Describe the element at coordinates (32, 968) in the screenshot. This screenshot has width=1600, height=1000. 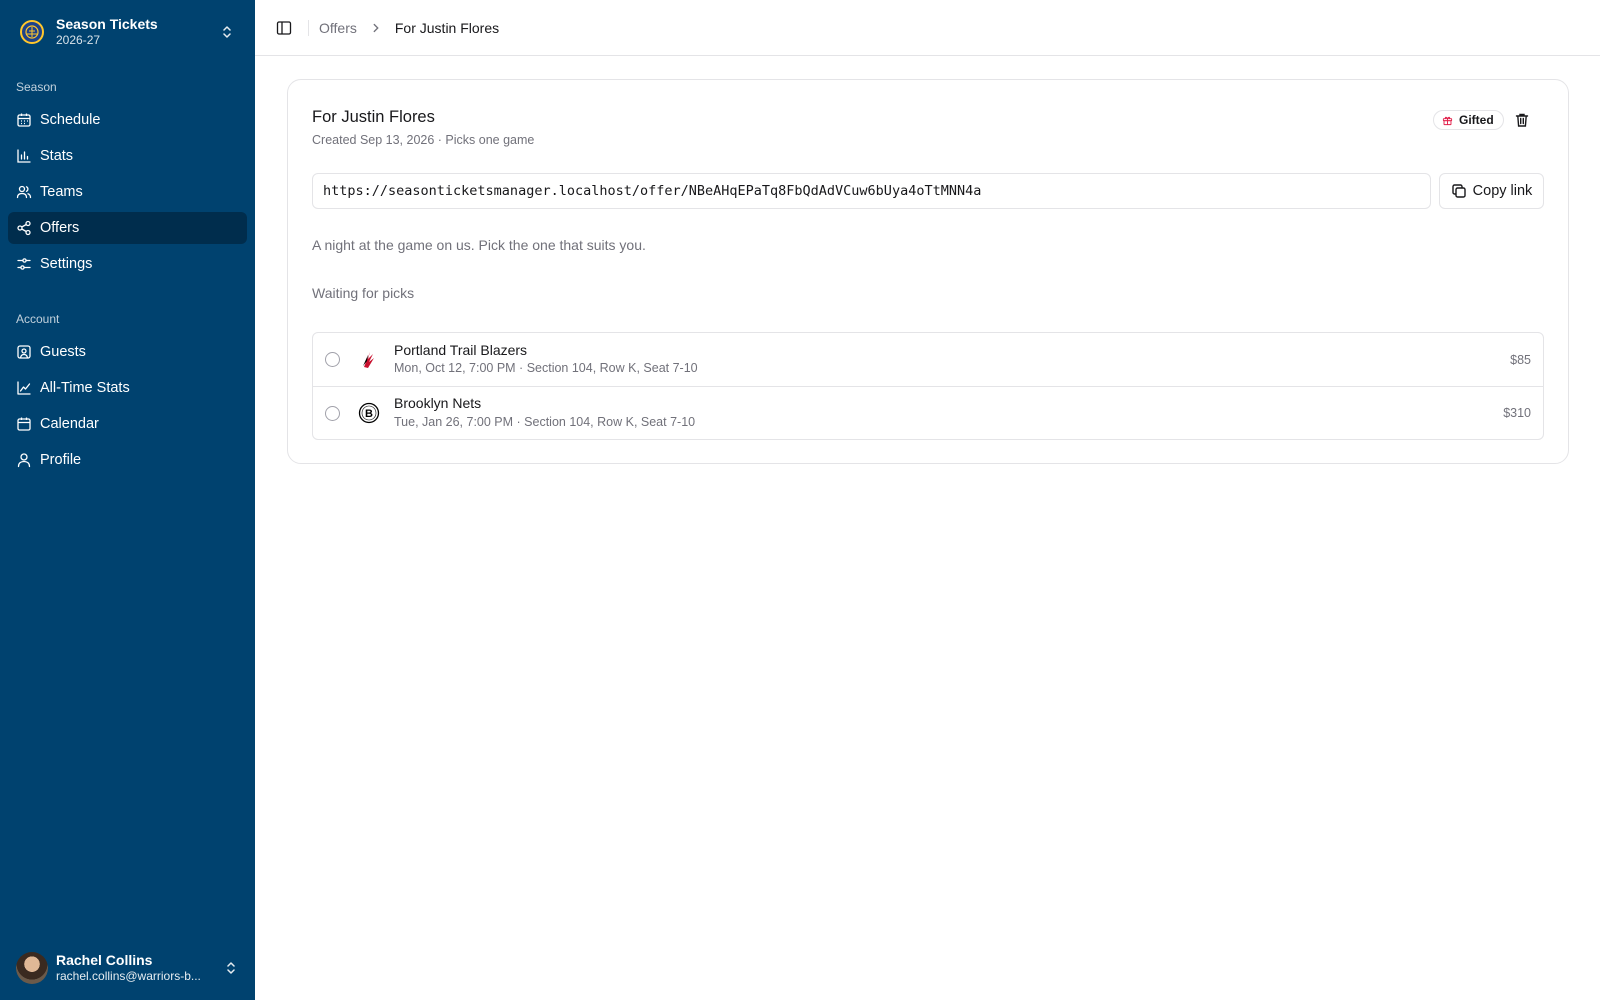
I see `avatar` at that location.